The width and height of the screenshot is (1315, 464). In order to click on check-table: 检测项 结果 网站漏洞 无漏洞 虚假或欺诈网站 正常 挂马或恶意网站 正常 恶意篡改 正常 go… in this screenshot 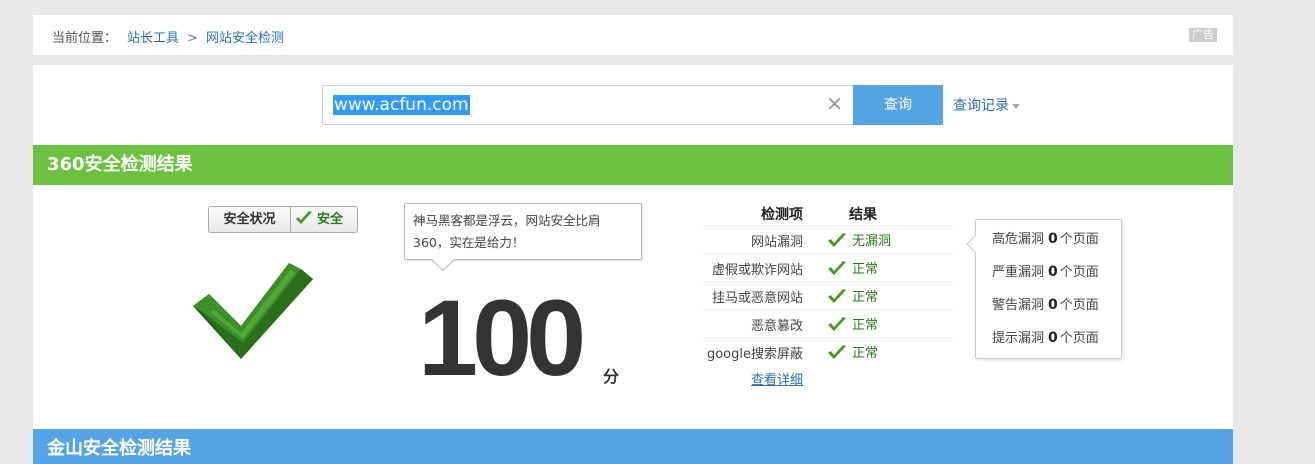, I will do `click(828, 284)`.